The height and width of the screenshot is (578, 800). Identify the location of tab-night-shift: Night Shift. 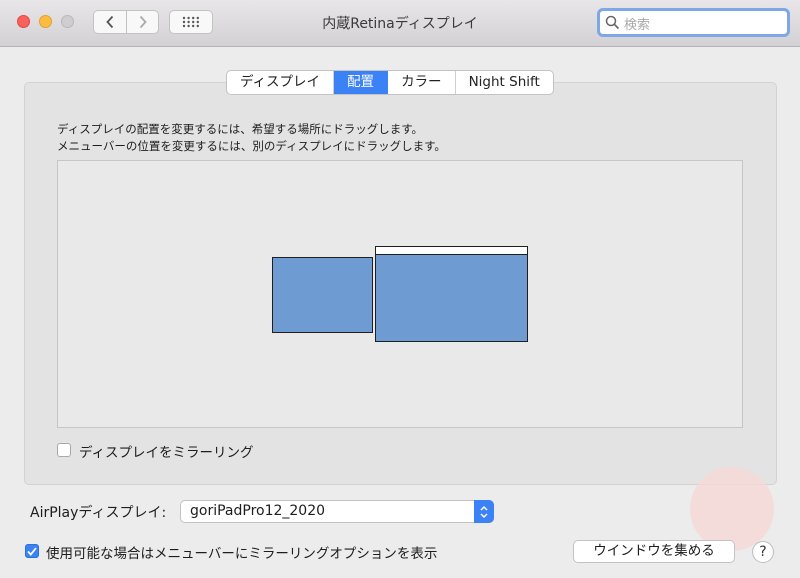
(504, 82).